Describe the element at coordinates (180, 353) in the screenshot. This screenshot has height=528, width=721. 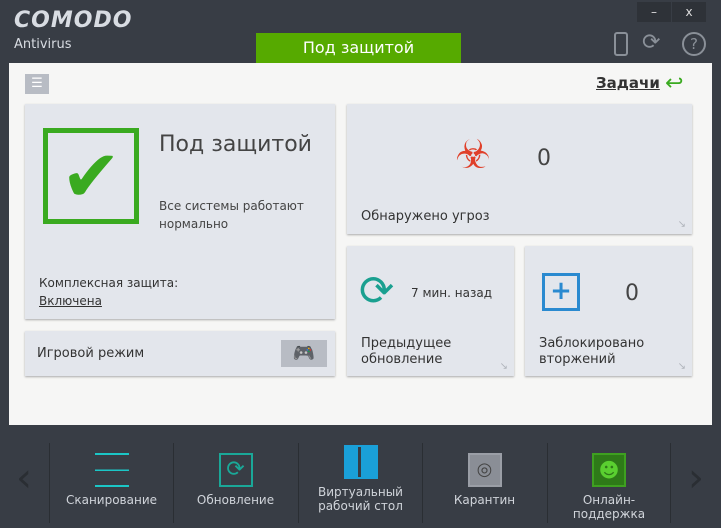
I see `game-mode-card: Игровой режим 🎮` at that location.